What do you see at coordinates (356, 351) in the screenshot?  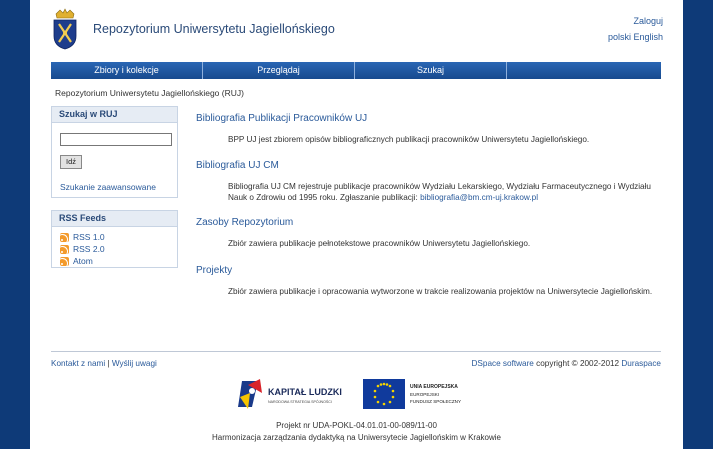 I see `footer-divider` at bounding box center [356, 351].